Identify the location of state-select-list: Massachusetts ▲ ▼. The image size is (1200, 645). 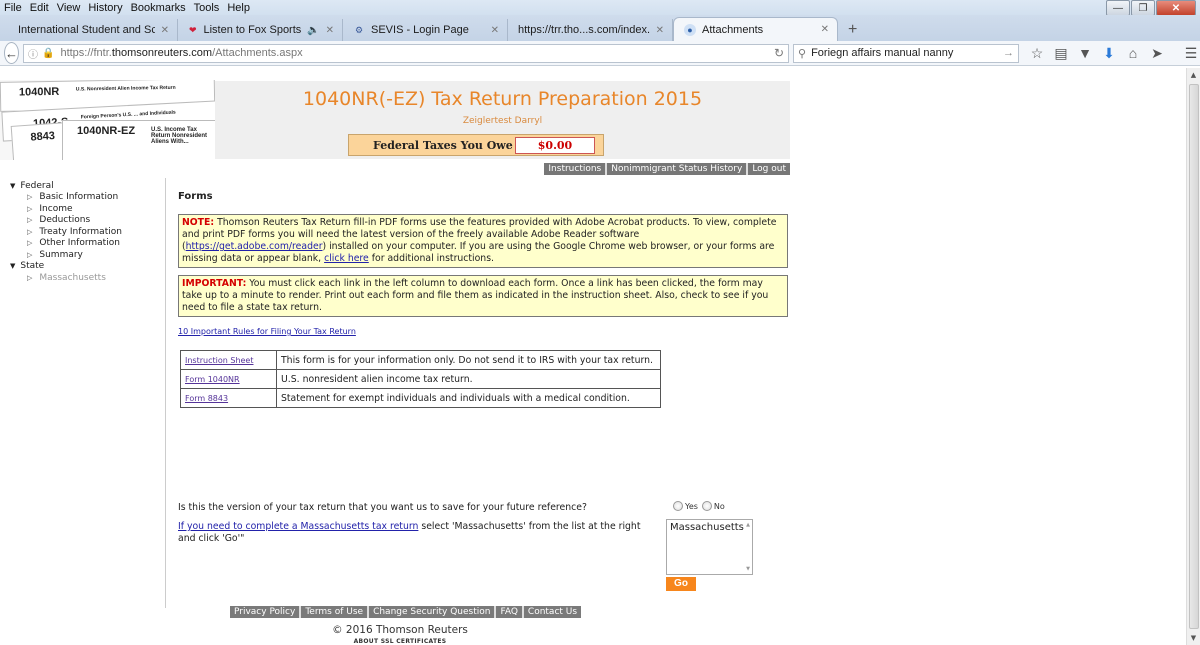
(709, 547).